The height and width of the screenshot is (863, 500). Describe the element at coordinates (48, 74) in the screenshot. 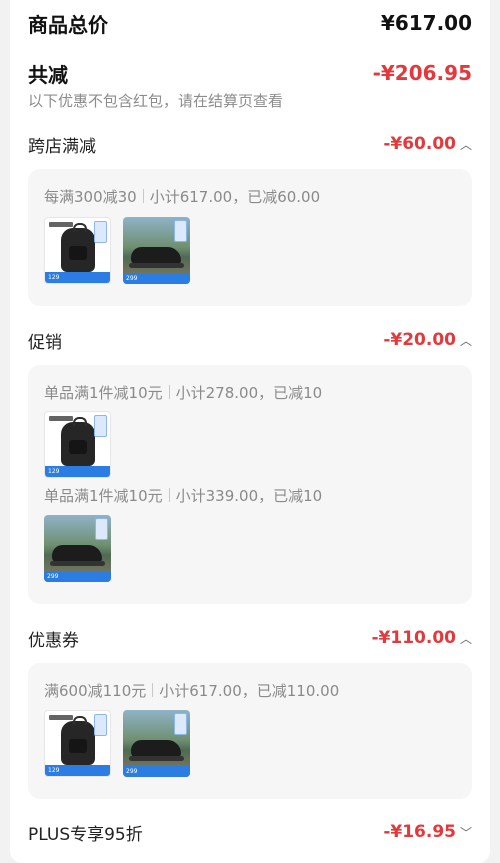

I see `discount-label: 共减` at that location.